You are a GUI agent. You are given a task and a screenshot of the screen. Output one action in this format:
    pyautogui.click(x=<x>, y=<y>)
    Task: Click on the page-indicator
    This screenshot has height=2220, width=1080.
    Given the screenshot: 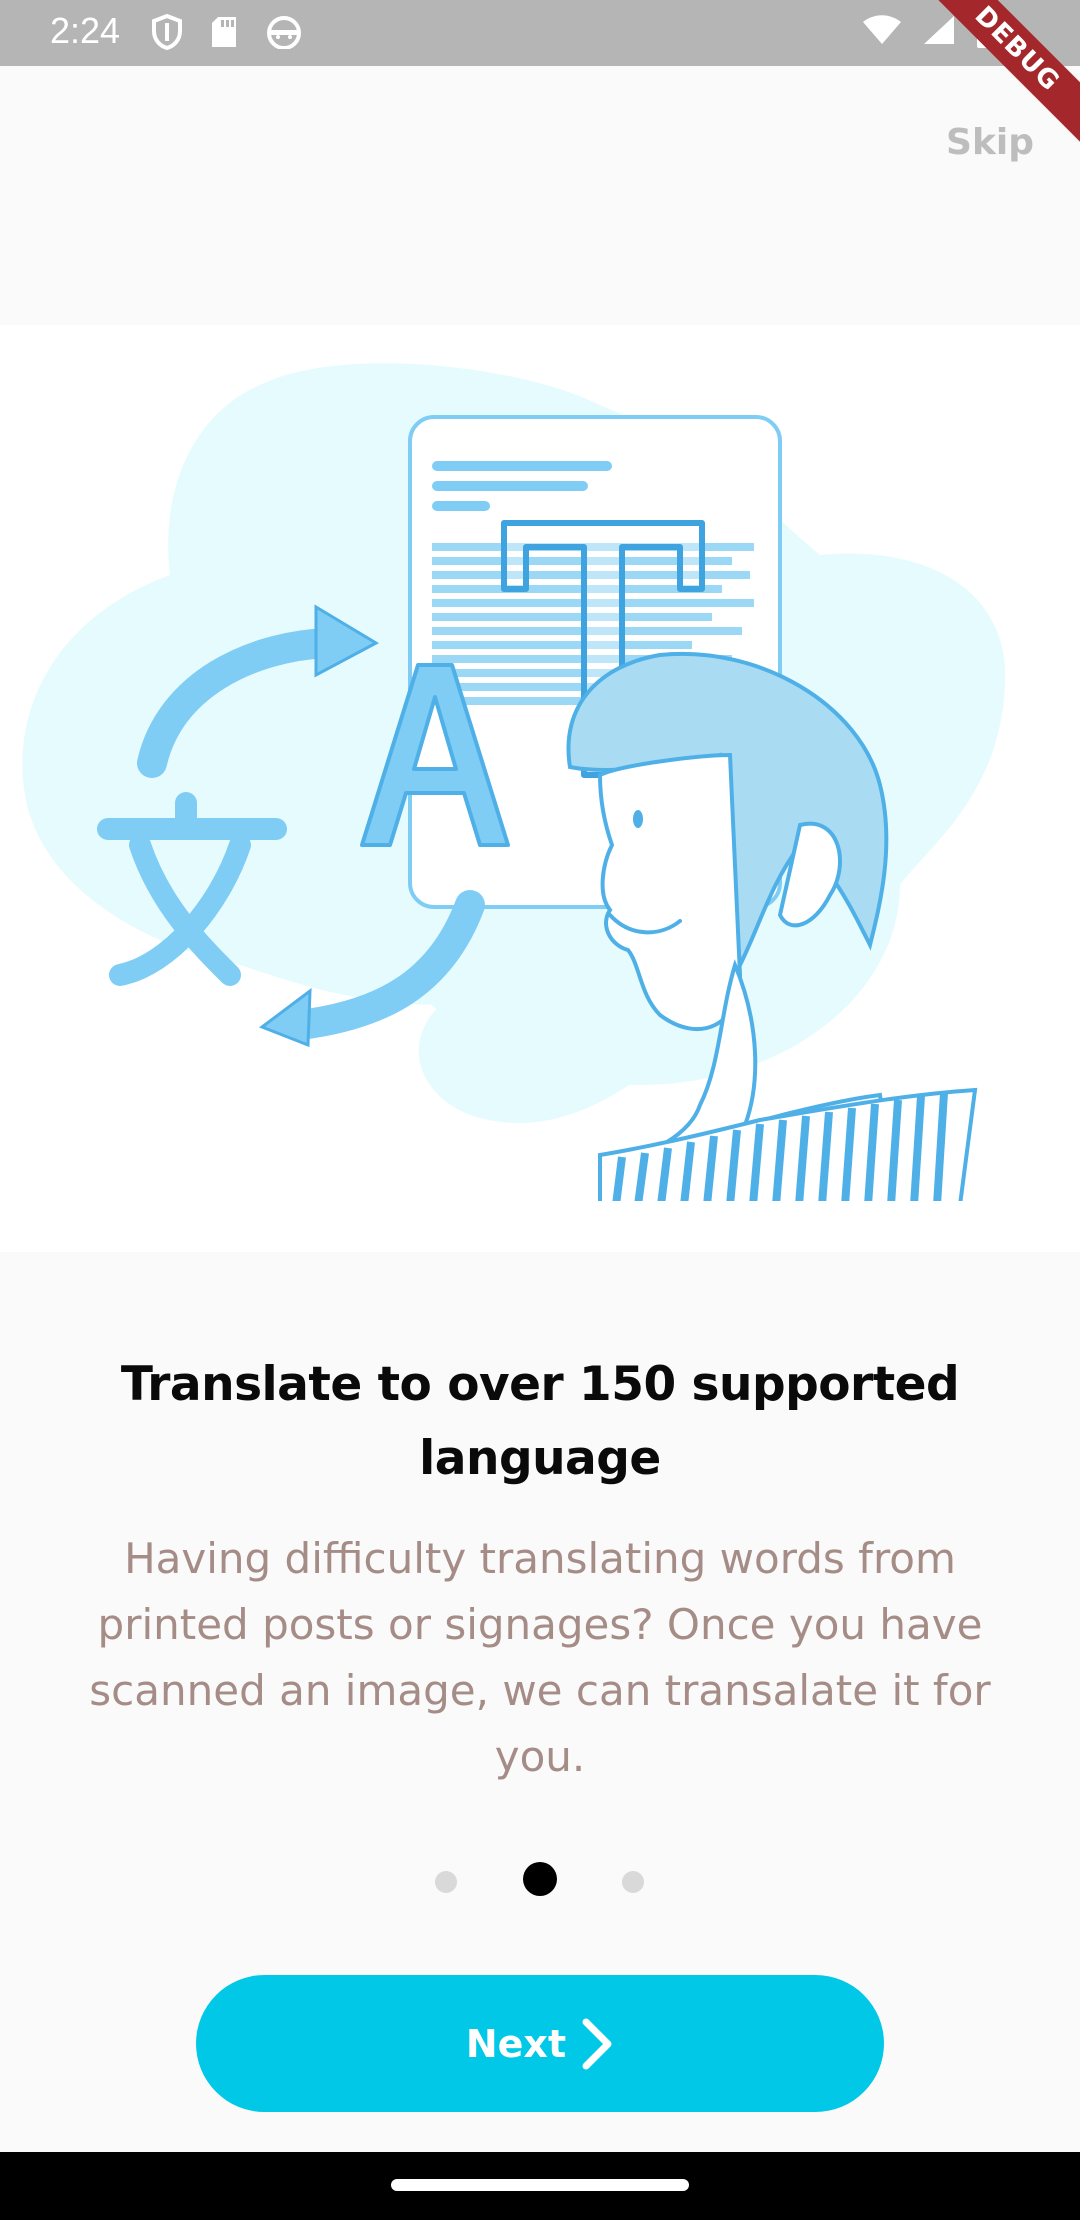 What is the action you would take?
    pyautogui.click(x=540, y=1880)
    